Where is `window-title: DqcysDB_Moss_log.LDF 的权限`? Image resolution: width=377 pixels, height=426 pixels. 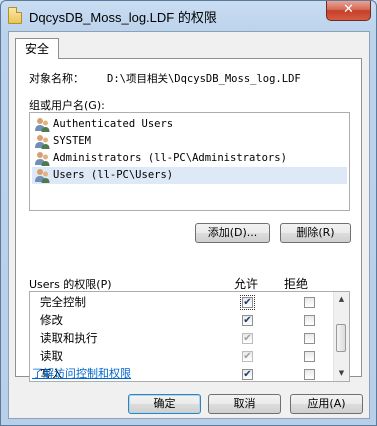
window-title: DqcysDB_Moss_log.LDF 的权限 is located at coordinates (123, 17).